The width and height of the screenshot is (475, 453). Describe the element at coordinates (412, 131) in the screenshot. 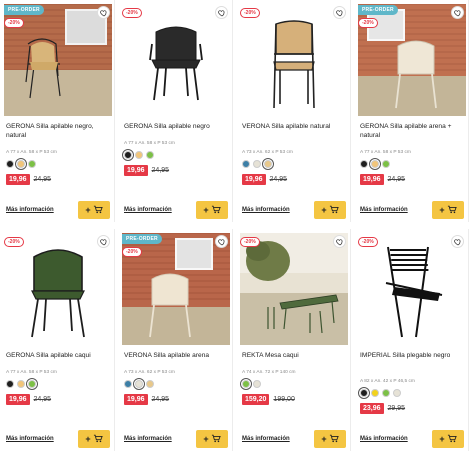

I see `product-title: GERONA Silla apilable arena + natural` at that location.